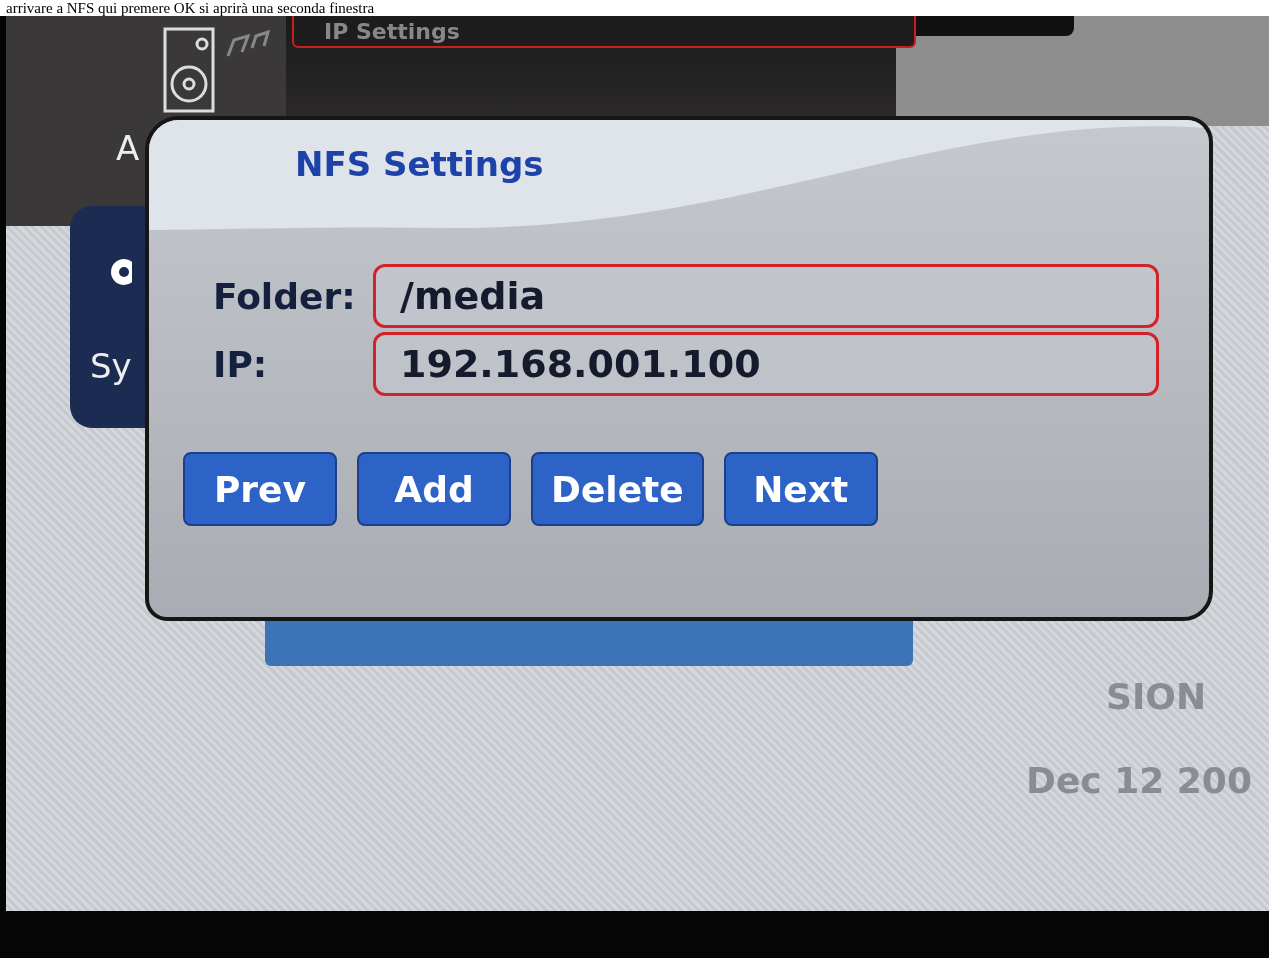 This screenshot has height=958, width=1269. Describe the element at coordinates (111, 366) in the screenshot. I see `menu-label: Sy` at that location.